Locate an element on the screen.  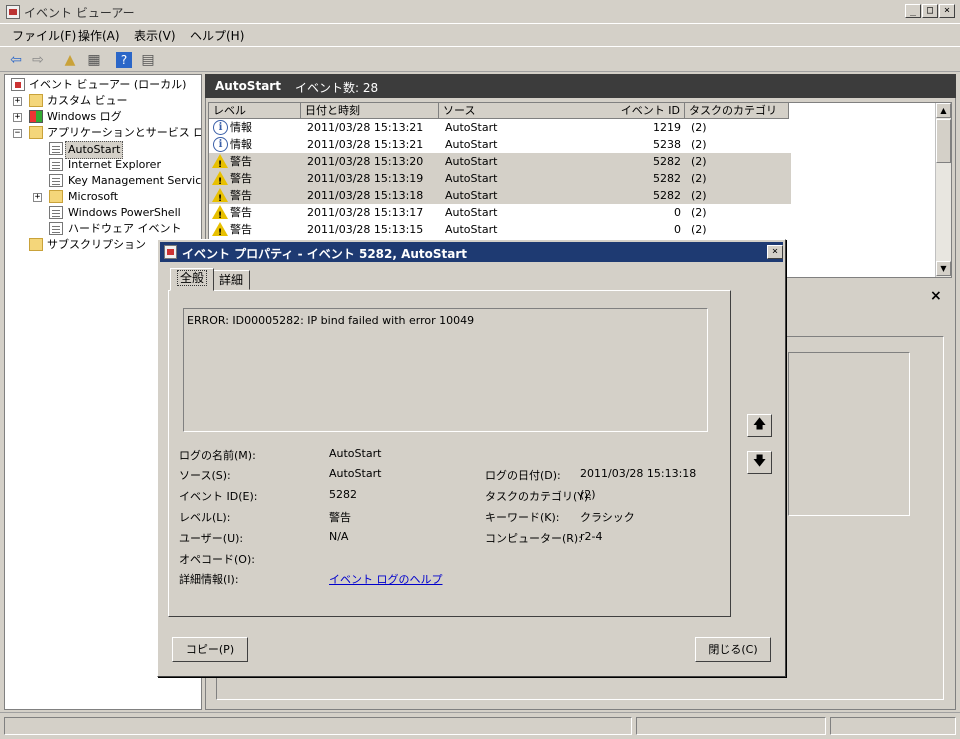
label-user: ユーザー(U): is located at coordinates (211, 538).